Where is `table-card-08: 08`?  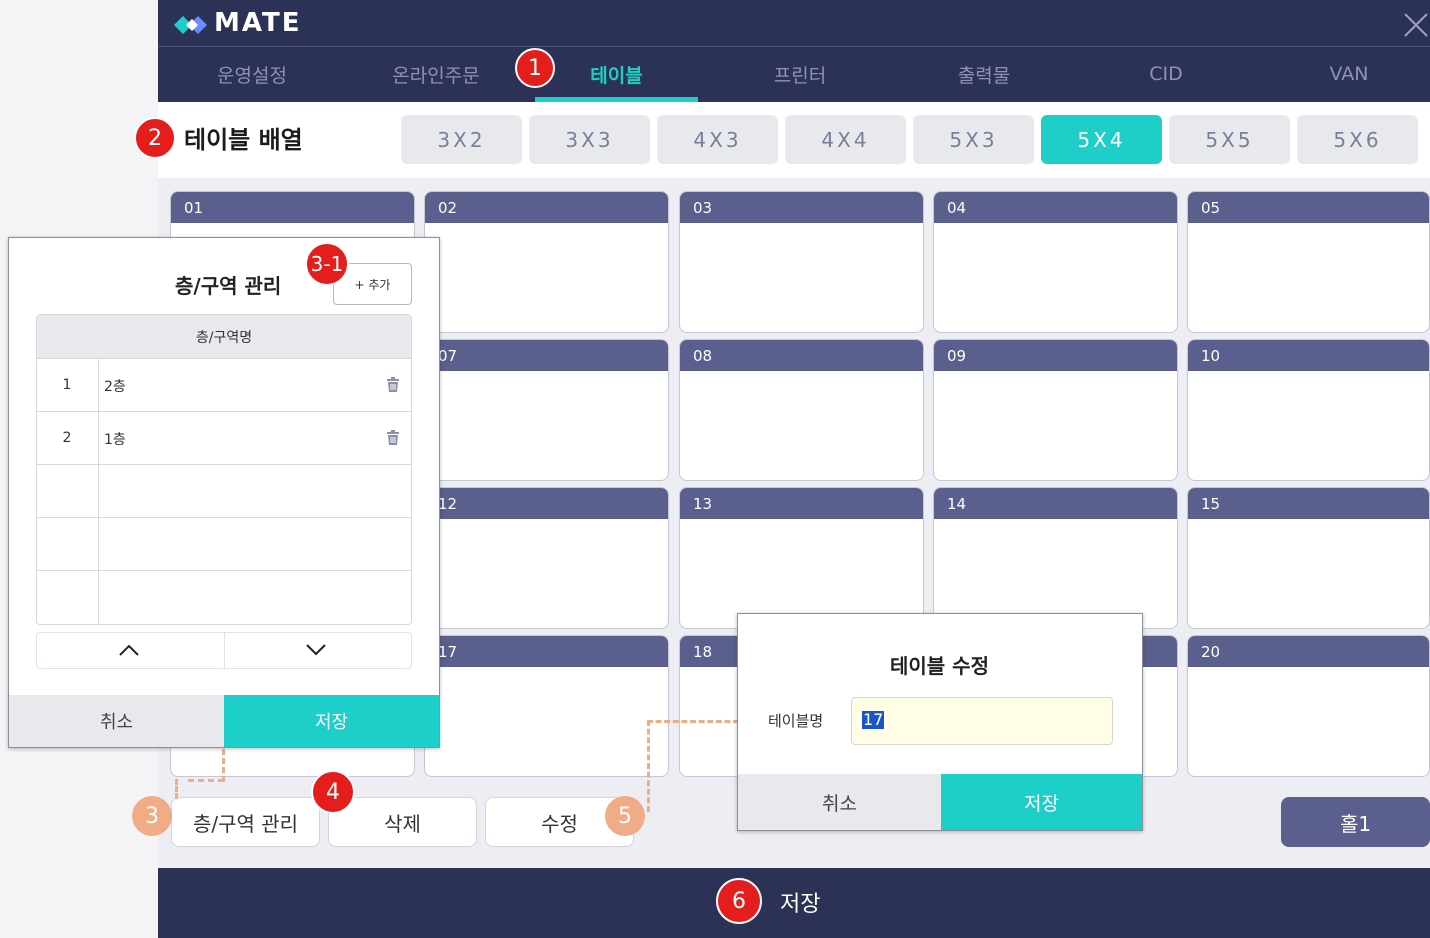
table-card-08: 08 is located at coordinates (801, 410).